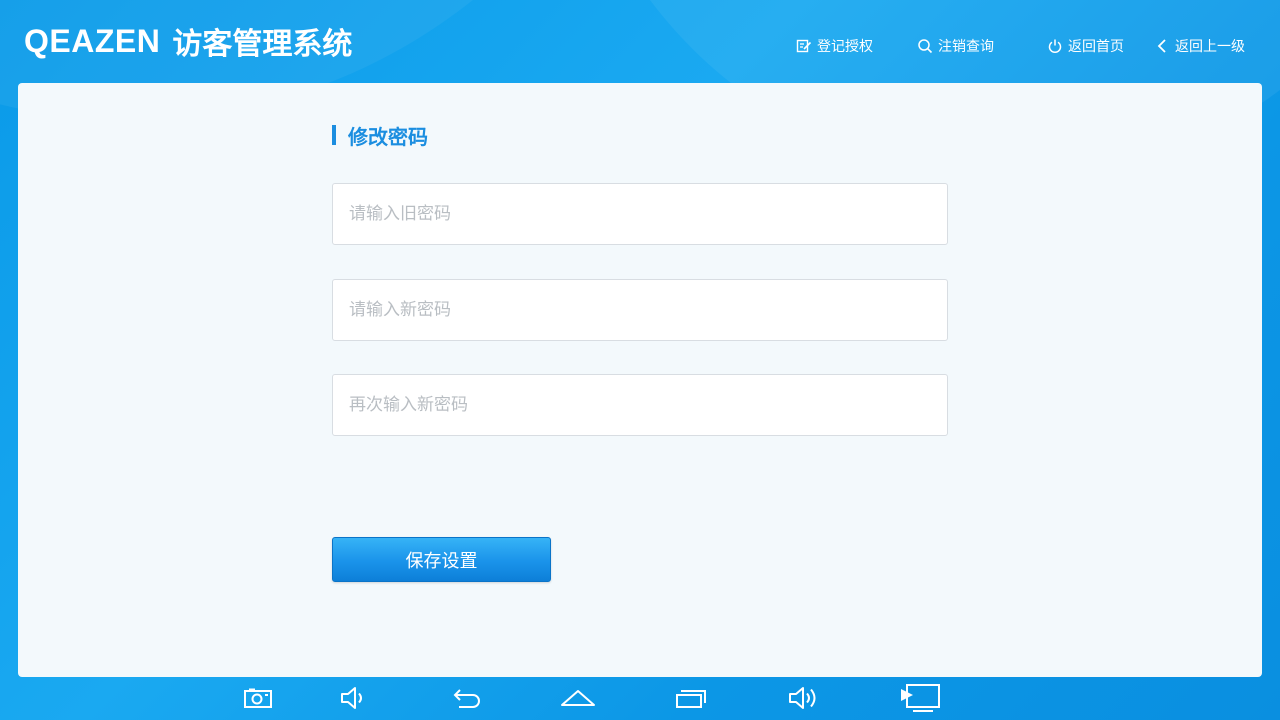 This screenshot has height=720, width=1280. Describe the element at coordinates (966, 47) in the screenshot. I see `nav-query-label: 注销查询` at that location.